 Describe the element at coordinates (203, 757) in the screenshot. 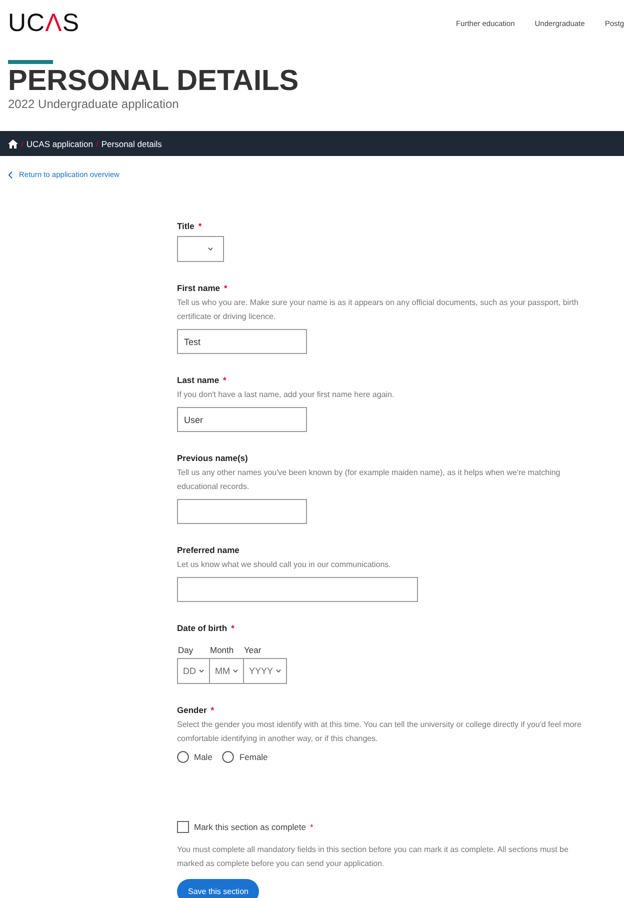

I see `radio-label: Male` at that location.